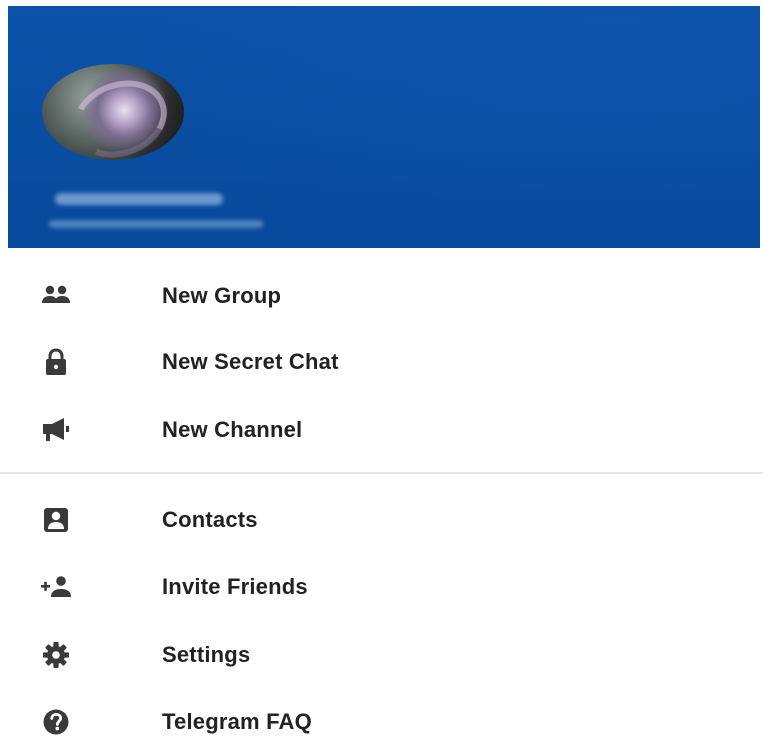  I want to click on menu-item-new-channel: New Channel, so click(381, 430).